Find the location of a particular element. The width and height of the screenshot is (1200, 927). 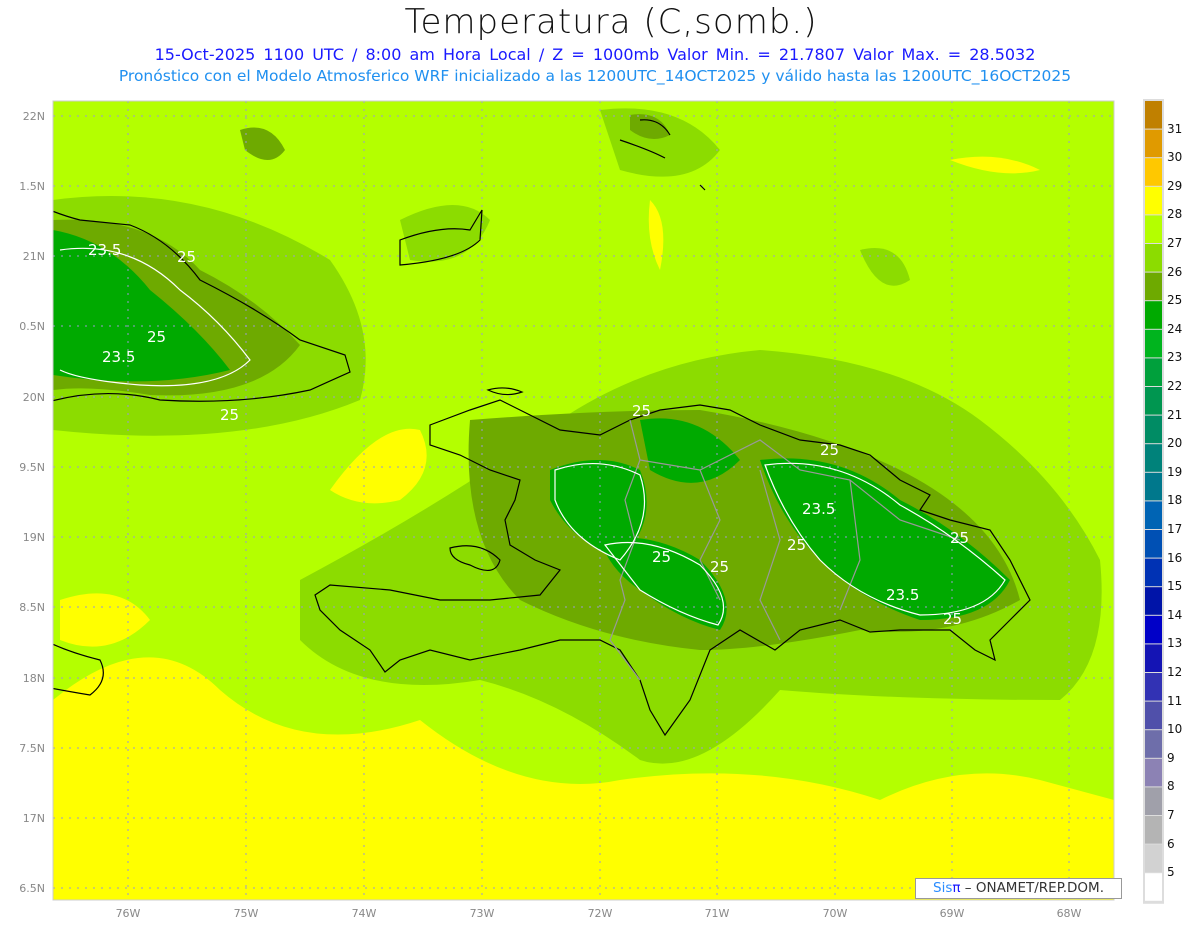

colorbar-label: 31 is located at coordinates (1175, 128).